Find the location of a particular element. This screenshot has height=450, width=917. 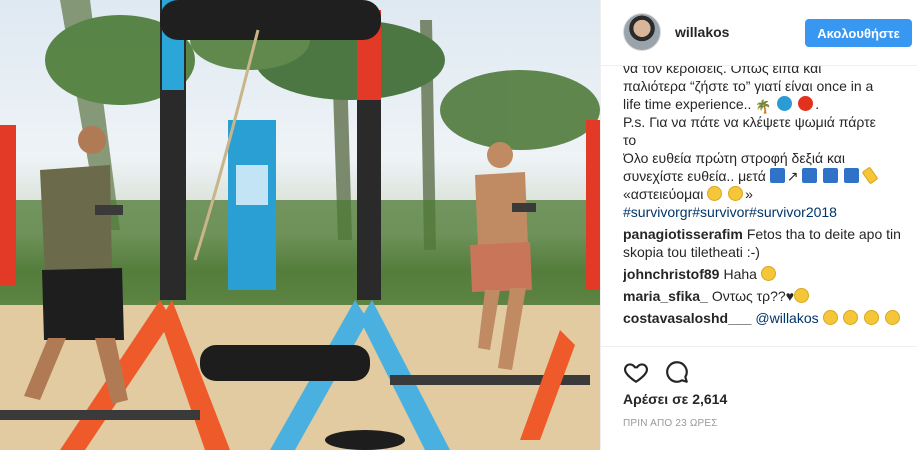

caption-line: «αστειεύομαι » is located at coordinates (688, 194).